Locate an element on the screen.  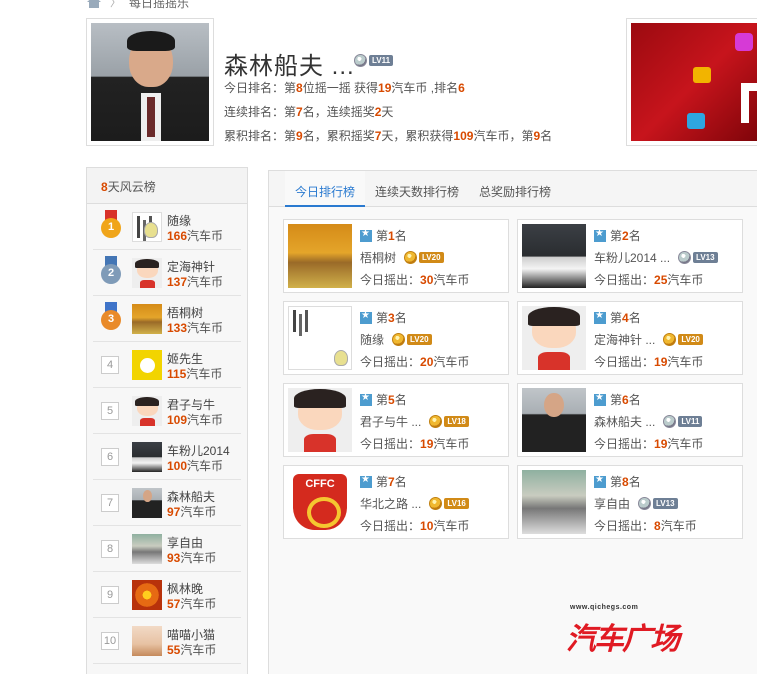
user-name: 享自由 is located at coordinates (612, 503).